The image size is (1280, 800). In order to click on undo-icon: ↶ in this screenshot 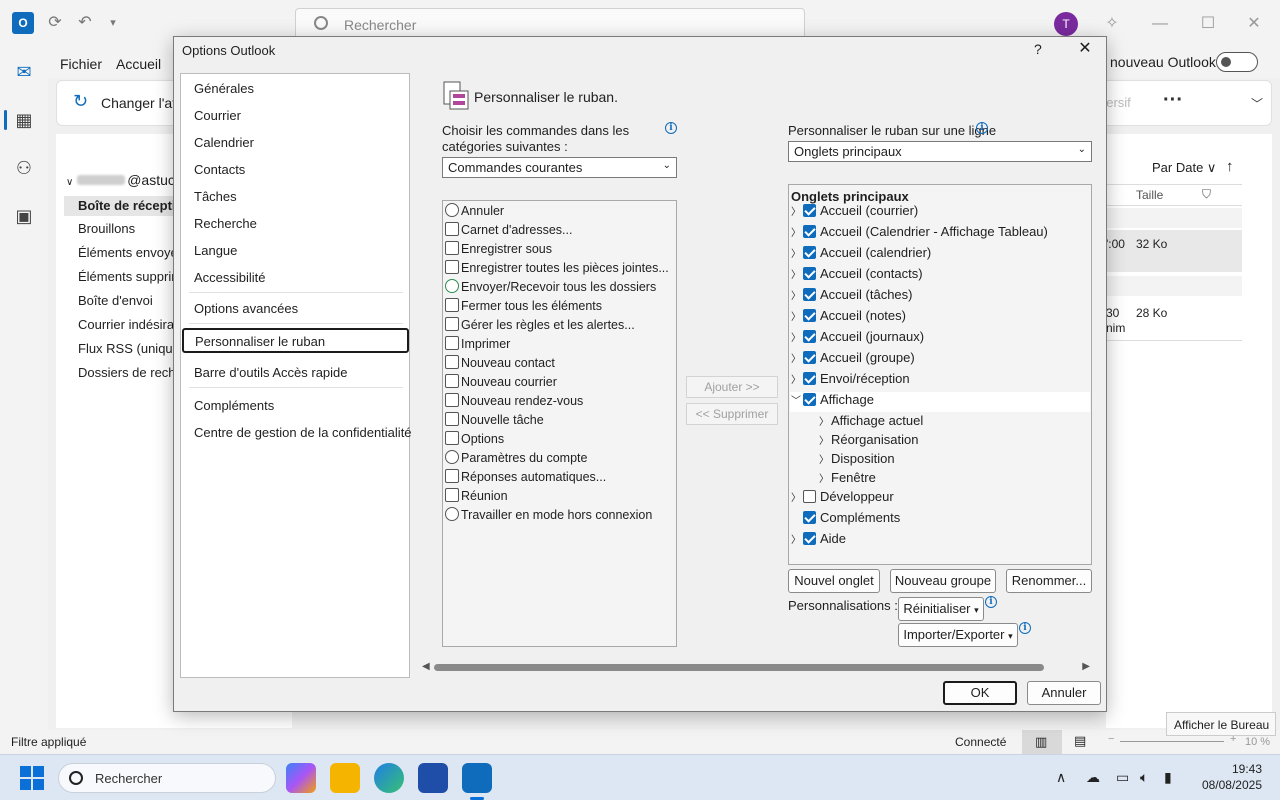, I will do `click(85, 23)`.